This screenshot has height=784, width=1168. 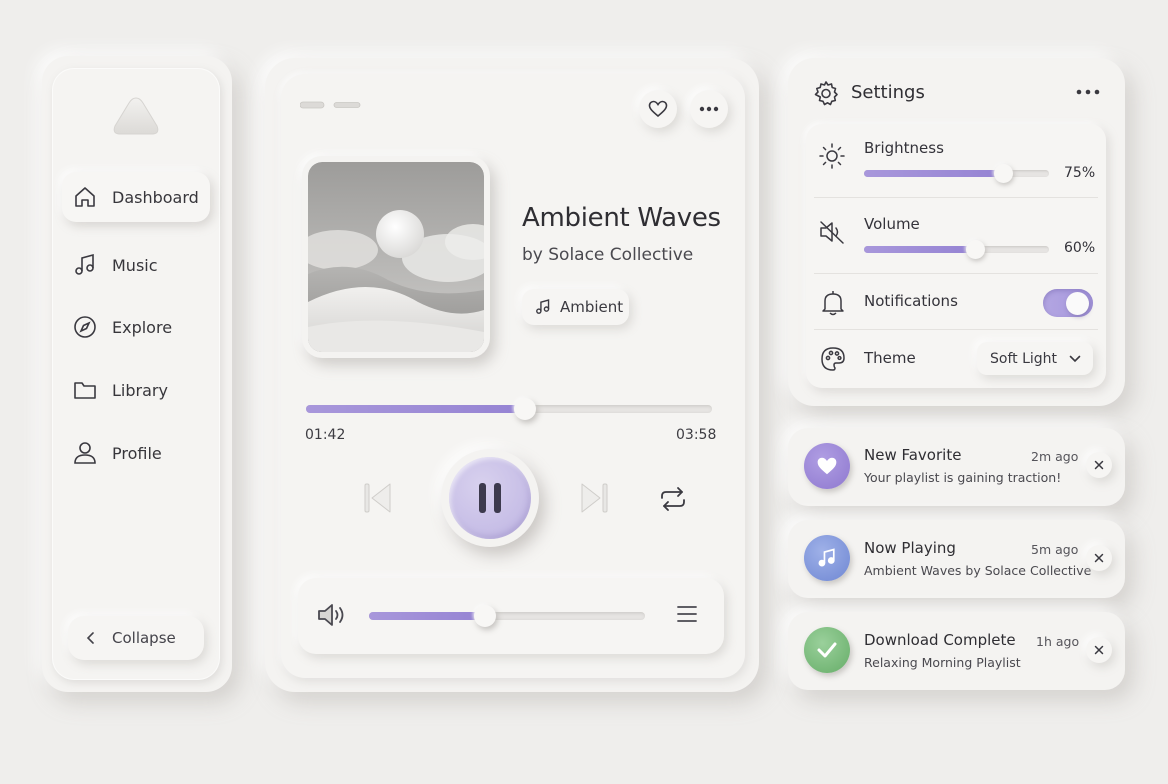 I want to click on brightness-fill, so click(x=933, y=173).